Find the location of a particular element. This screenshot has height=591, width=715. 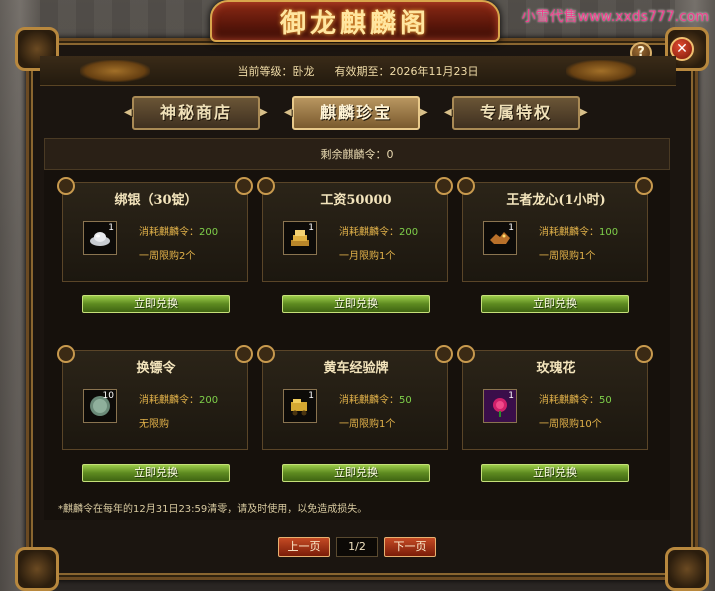

item-name: 工资50000 is located at coordinates (356, 200).